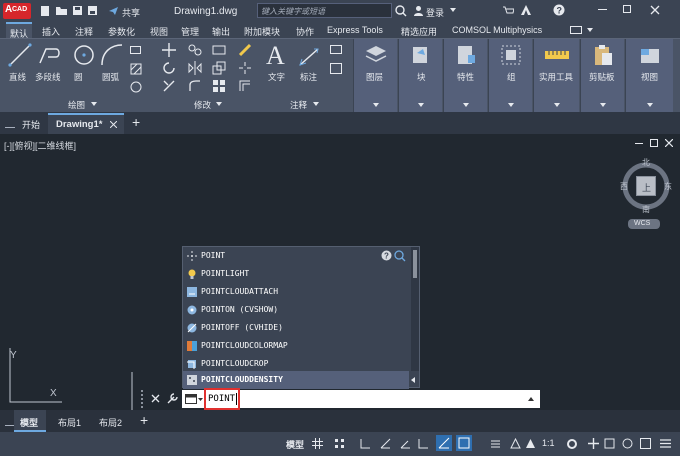  Describe the element at coordinates (144, 420) in the screenshot. I see `new-layout-button: +` at that location.